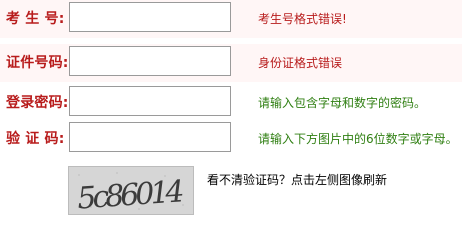 Image resolution: width=462 pixels, height=240 pixels. Describe the element at coordinates (150, 101) in the screenshot. I see `password-input` at that location.